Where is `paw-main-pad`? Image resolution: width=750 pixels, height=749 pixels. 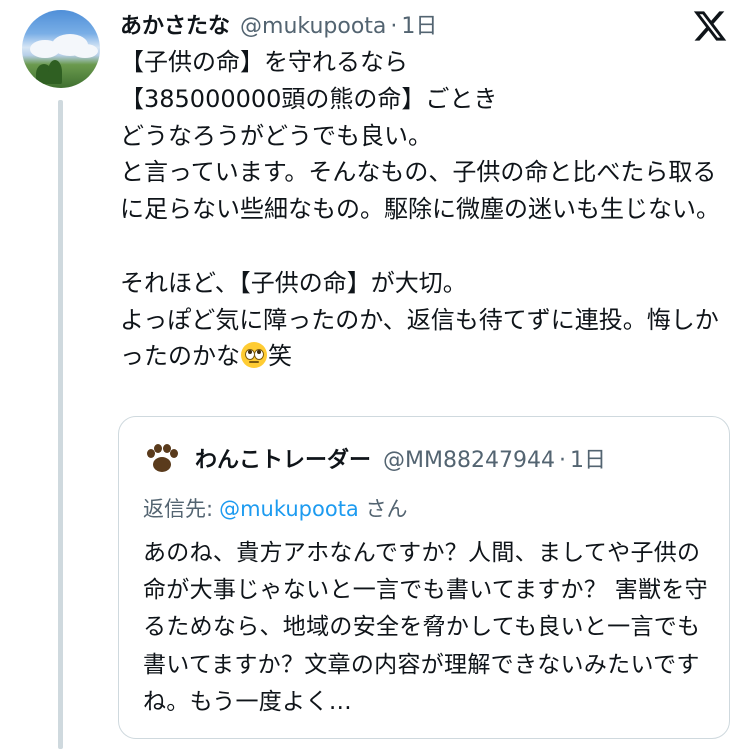 paw-main-pad is located at coordinates (162, 464).